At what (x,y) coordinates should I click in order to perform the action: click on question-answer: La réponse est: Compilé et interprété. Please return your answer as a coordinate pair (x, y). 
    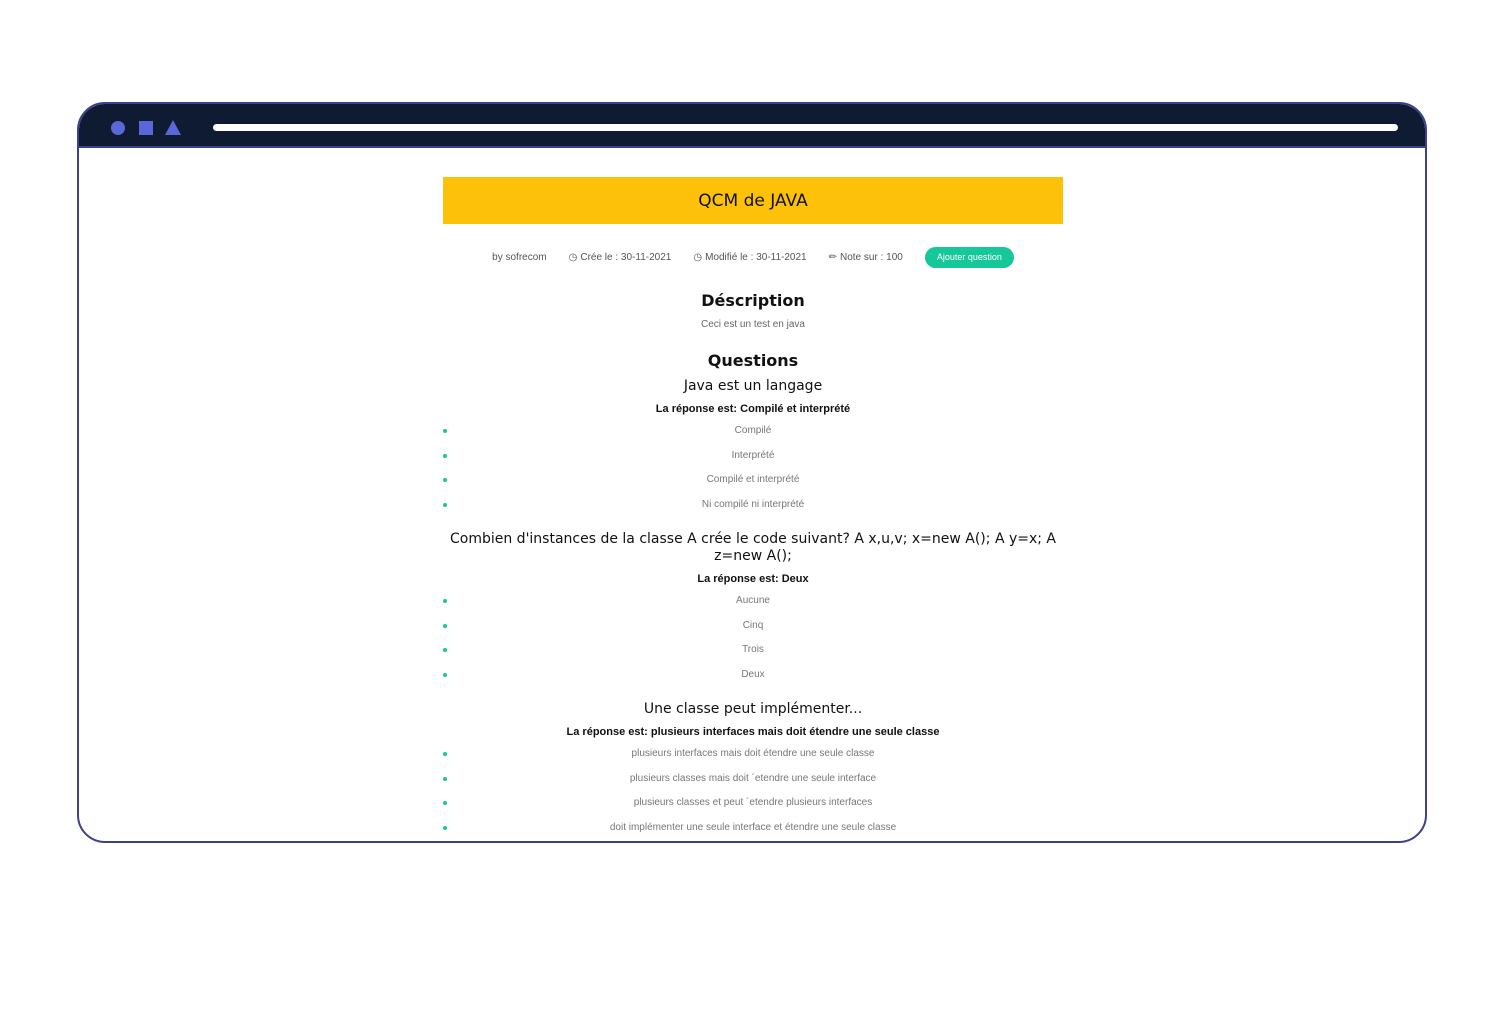
    Looking at the image, I should click on (753, 409).